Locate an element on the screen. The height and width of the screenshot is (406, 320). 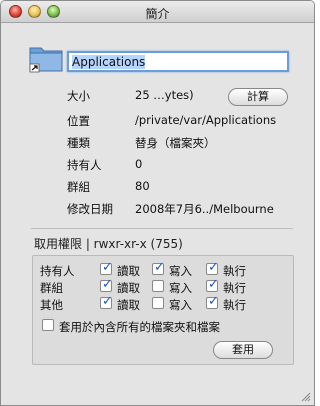
others-read-checkbox: ✓ is located at coordinates (106, 301).